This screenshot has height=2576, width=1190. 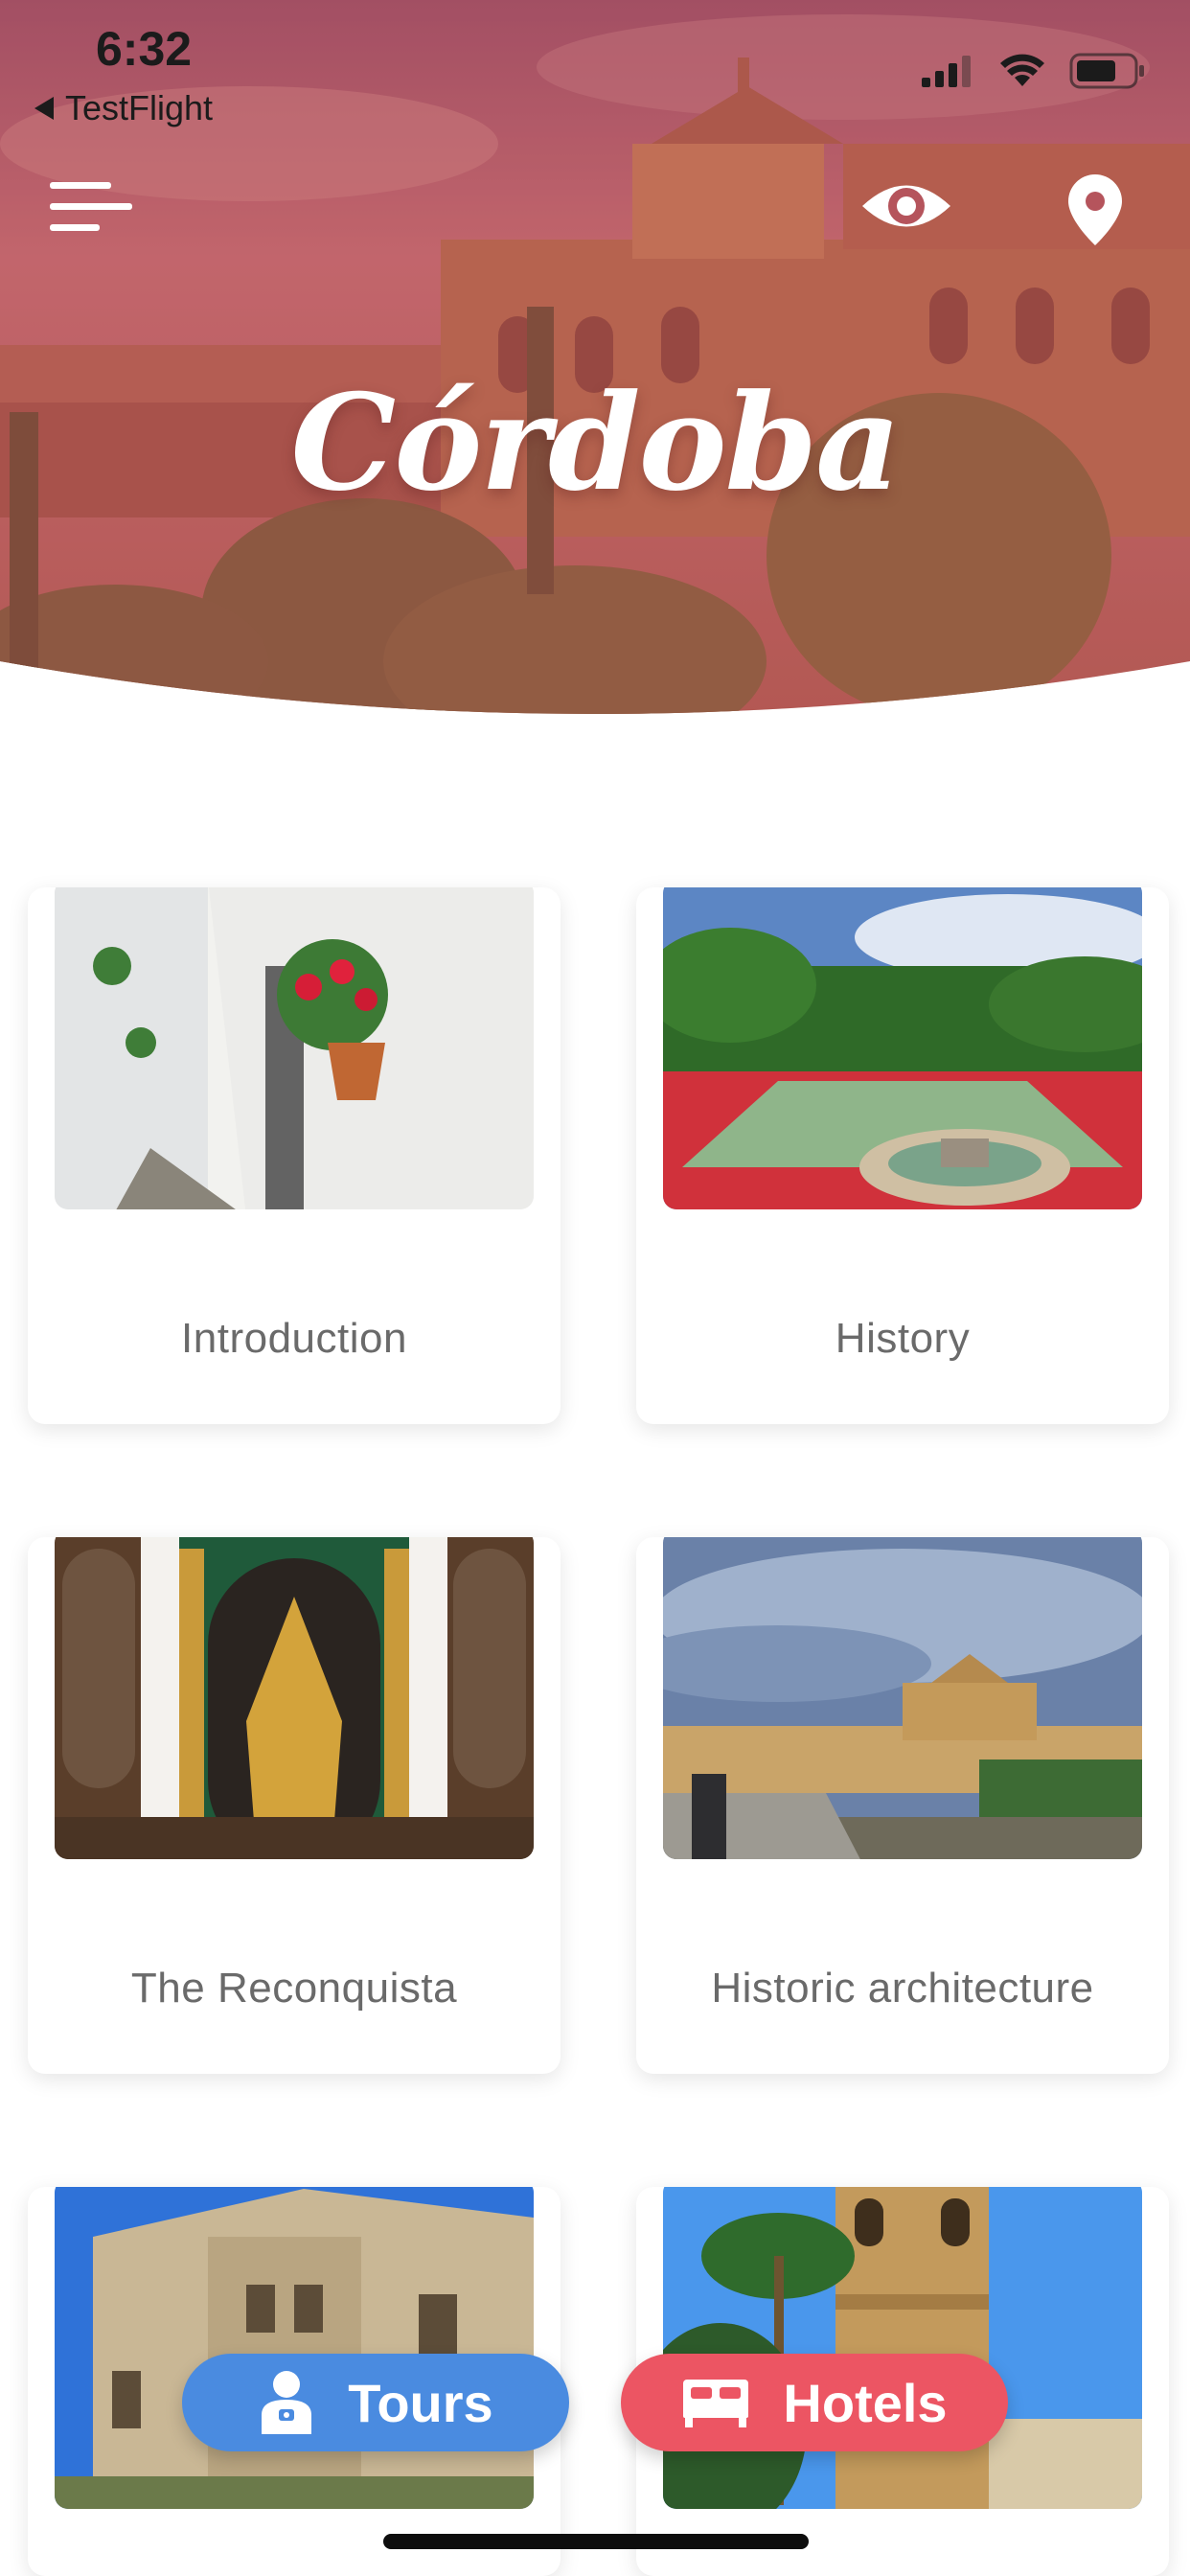 I want to click on back-app-label: TestFlight, so click(x=140, y=107).